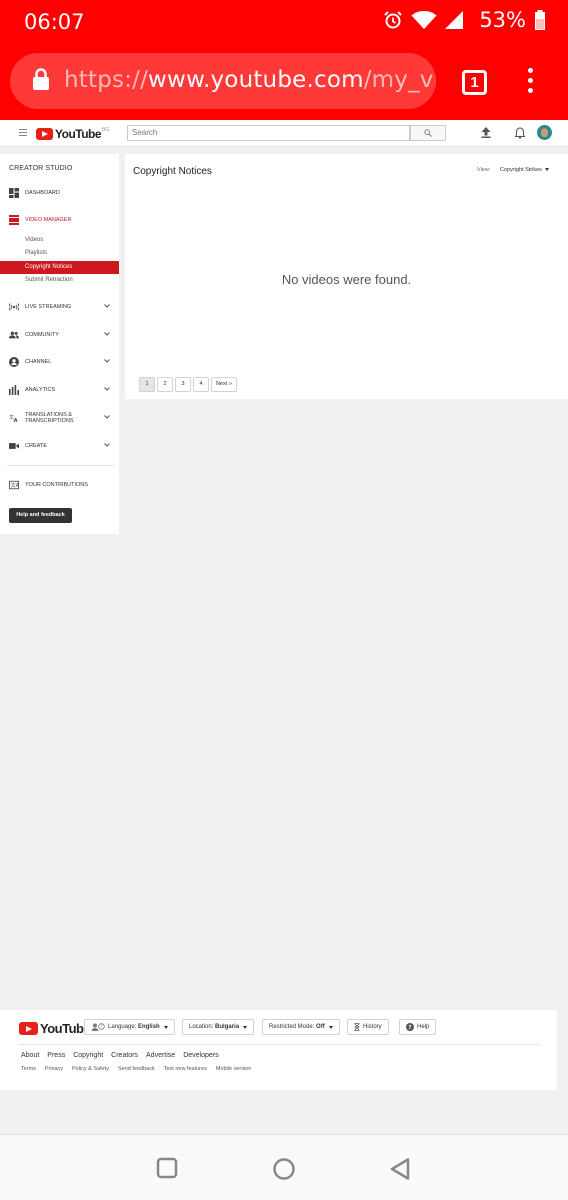 The width and height of the screenshot is (568, 1200). Describe the element at coordinates (14, 335) in the screenshot. I see `community-icon` at that location.